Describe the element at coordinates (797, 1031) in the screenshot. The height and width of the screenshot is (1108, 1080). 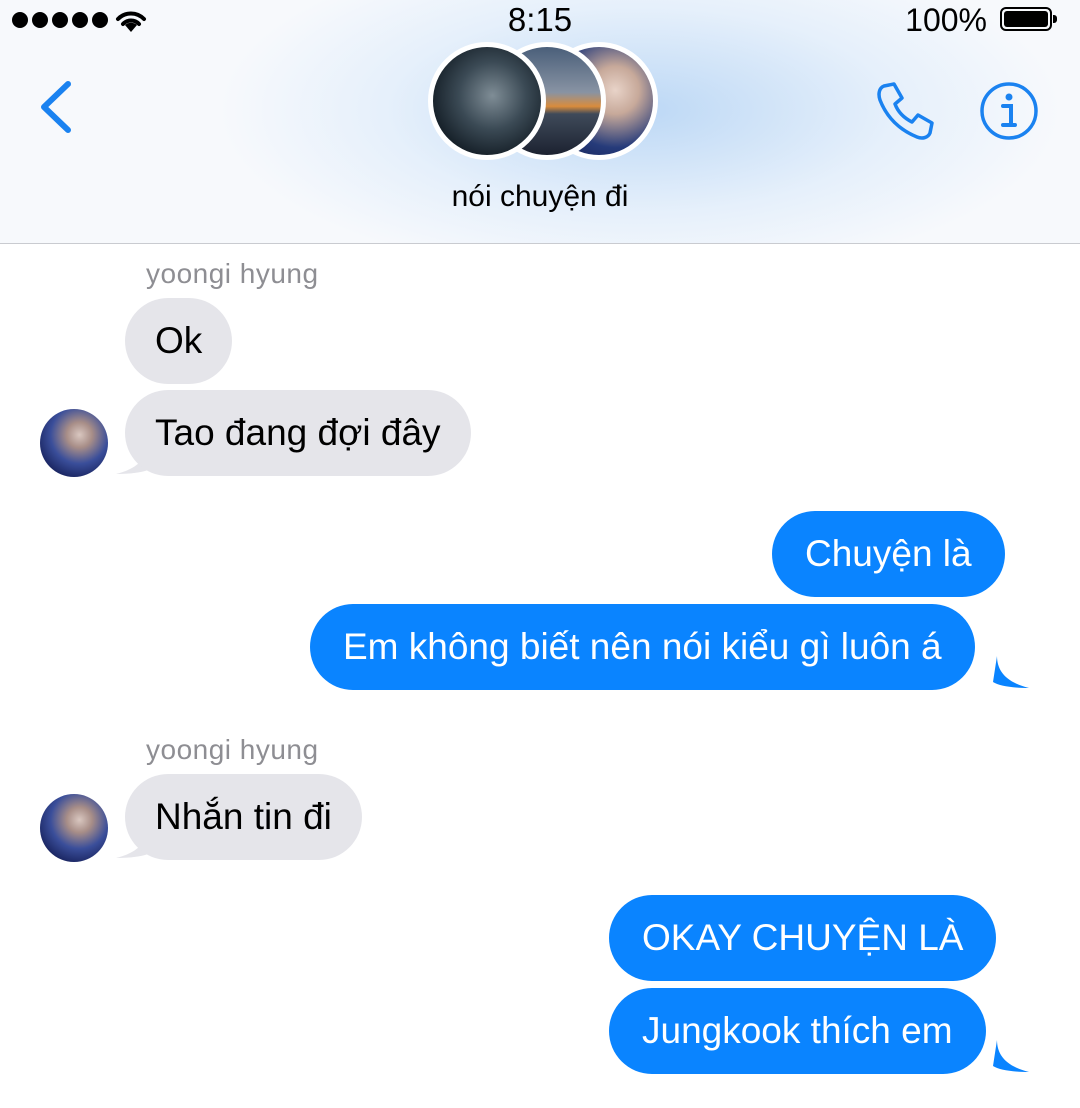
I see `outgoing-message: Jungkook thích em` at that location.